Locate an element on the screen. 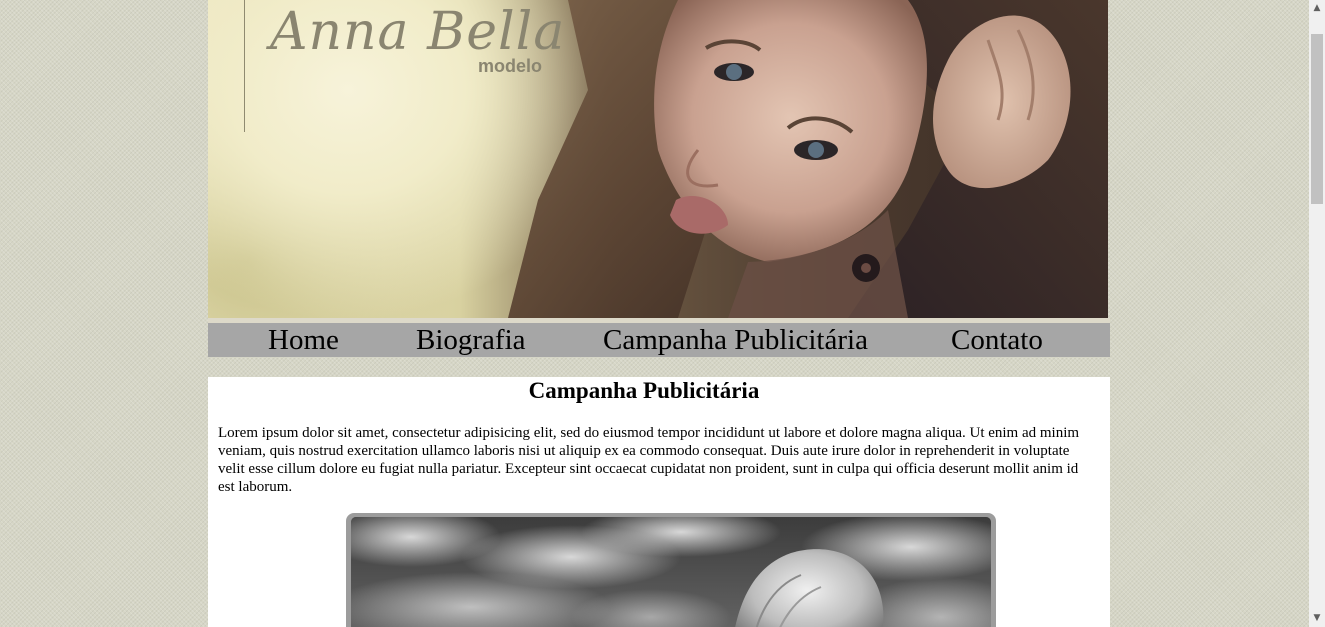 Image resolution: width=1325 pixels, height=627 pixels. campaign-photo-image is located at coordinates (671, 572).